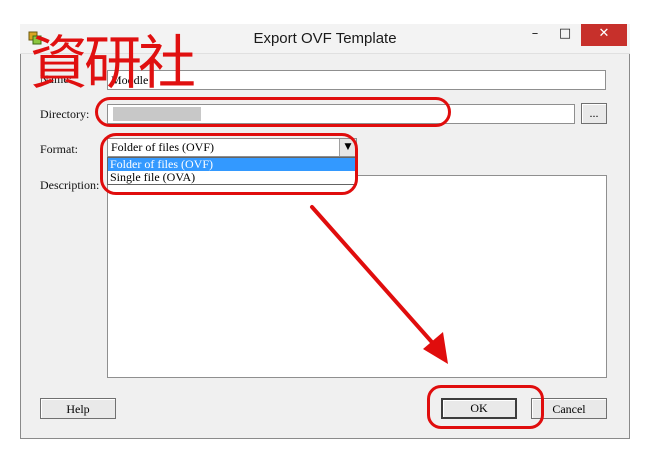  What do you see at coordinates (379, 284) in the screenshot?
I see `annotation-arrow` at bounding box center [379, 284].